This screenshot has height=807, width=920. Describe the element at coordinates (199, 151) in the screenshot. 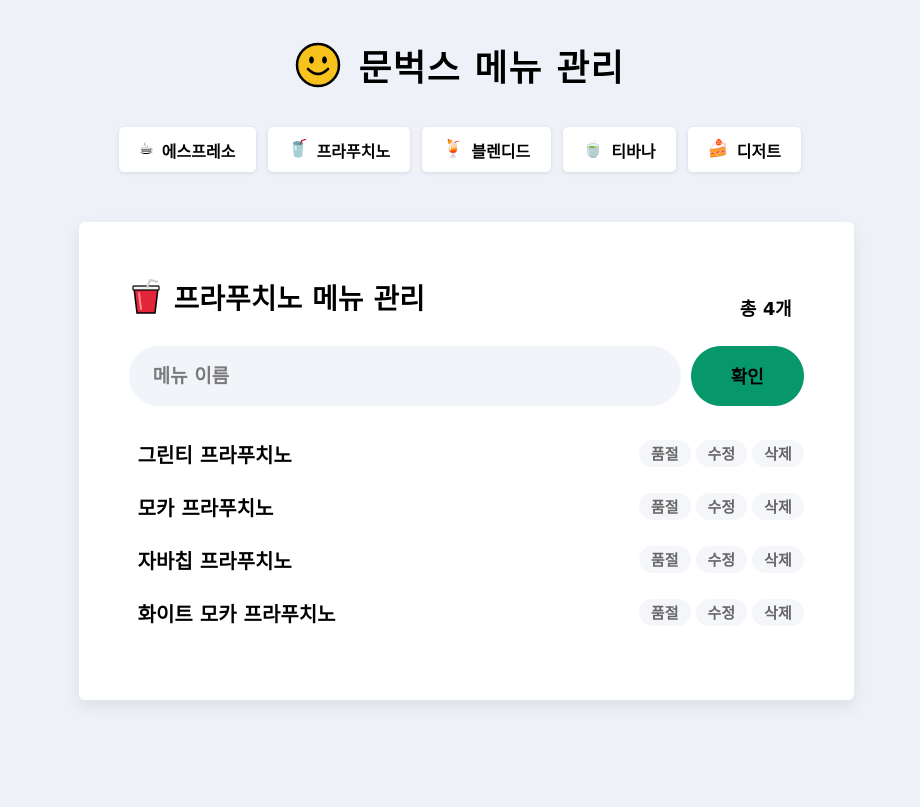

I see `category-label: 에스프레소` at that location.